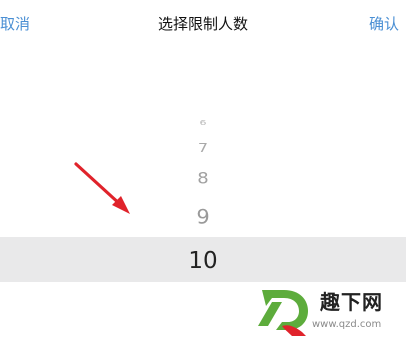  I want to click on picker-item-8: 8, so click(203, 179).